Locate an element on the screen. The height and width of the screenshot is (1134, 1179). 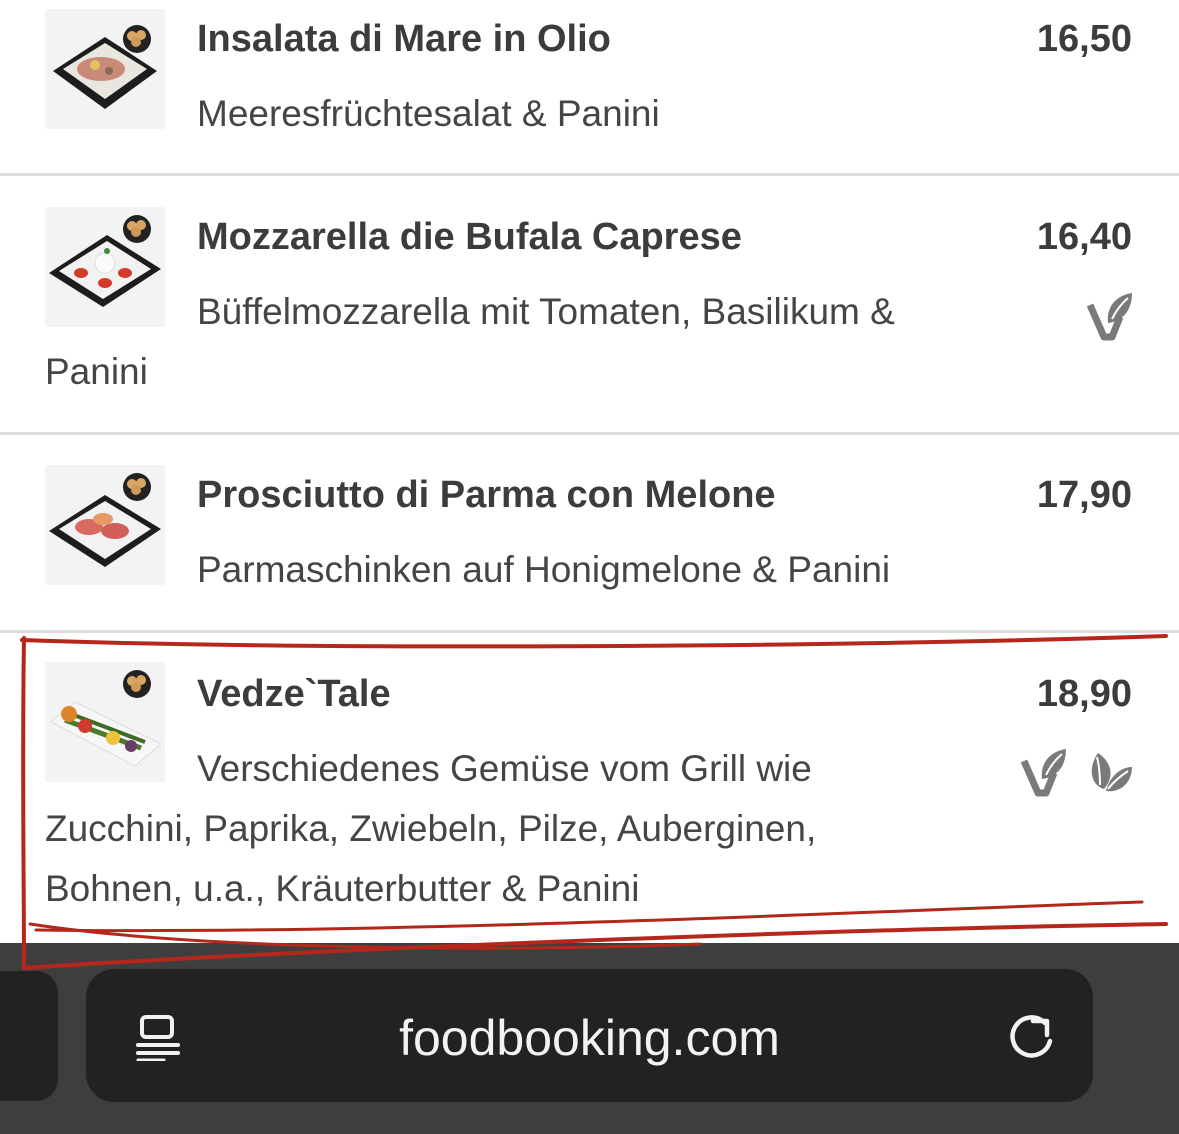
description-line: Verschiedenes Gemüse vom Grill wie is located at coordinates (504, 768).